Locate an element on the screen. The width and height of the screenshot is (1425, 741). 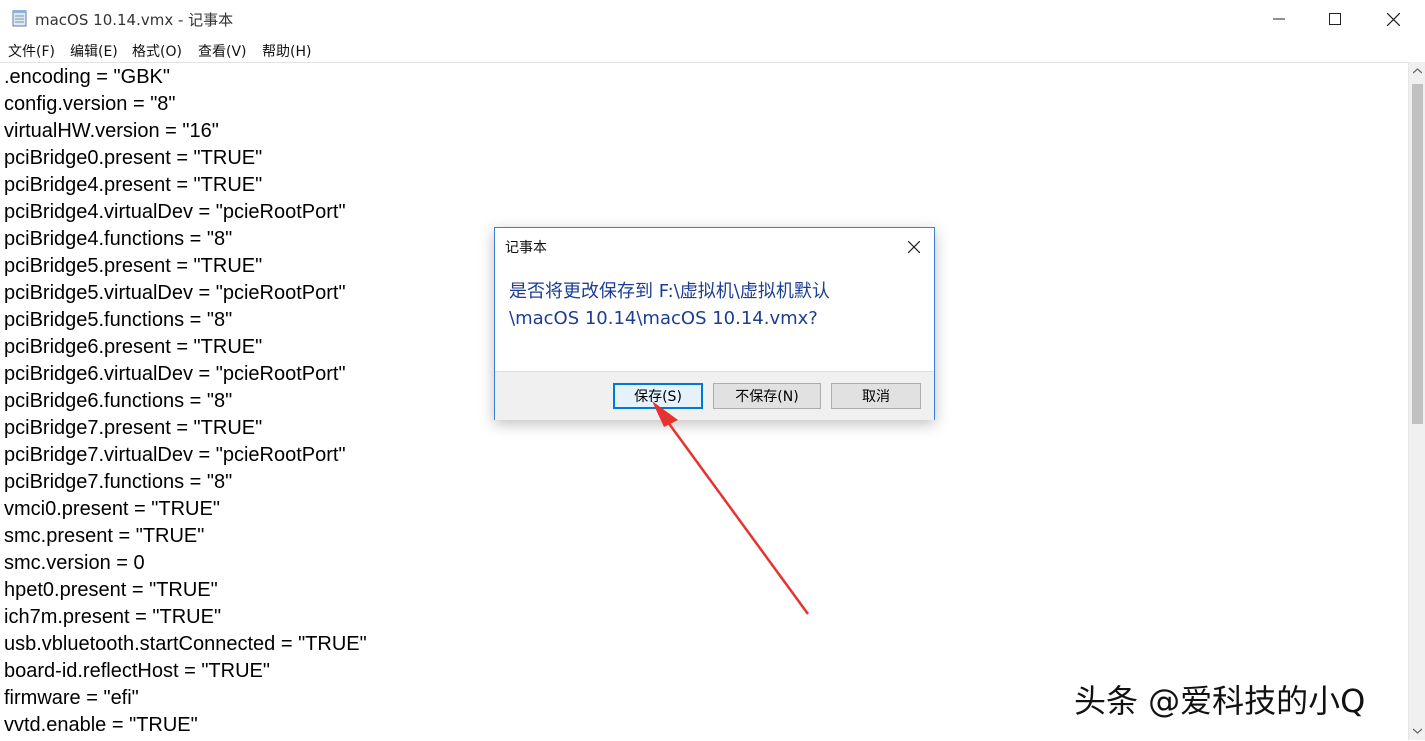
chevron-up-icon is located at coordinates (1417, 70).